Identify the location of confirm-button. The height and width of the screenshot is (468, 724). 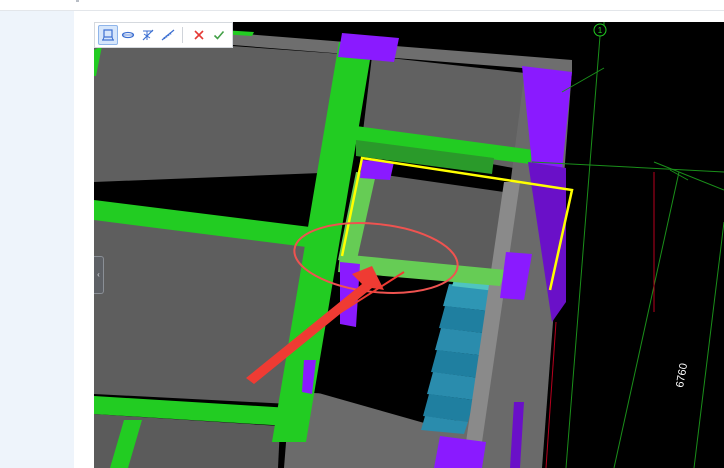
(219, 35).